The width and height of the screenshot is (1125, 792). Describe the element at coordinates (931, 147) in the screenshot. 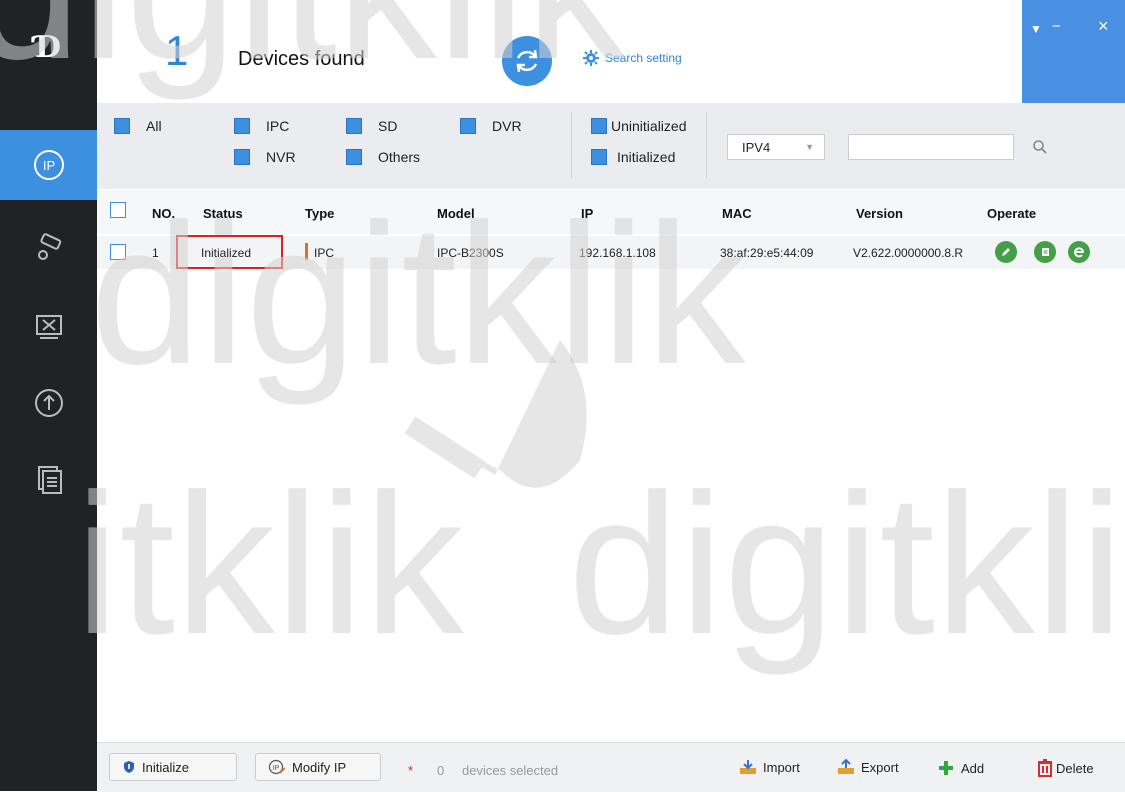

I see `search-input` at that location.